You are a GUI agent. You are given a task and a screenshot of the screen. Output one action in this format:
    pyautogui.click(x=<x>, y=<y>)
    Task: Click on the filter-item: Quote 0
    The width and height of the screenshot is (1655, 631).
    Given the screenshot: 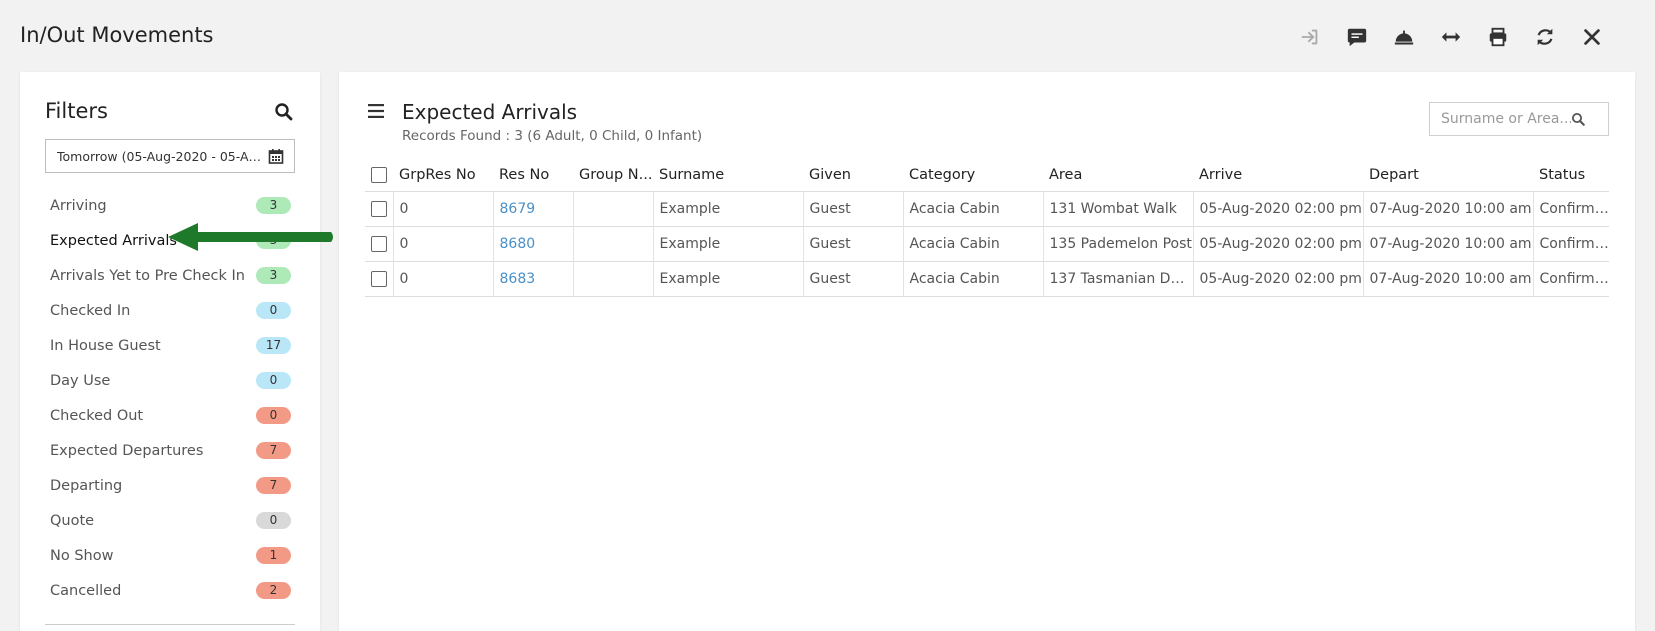 What is the action you would take?
    pyautogui.click(x=170, y=520)
    